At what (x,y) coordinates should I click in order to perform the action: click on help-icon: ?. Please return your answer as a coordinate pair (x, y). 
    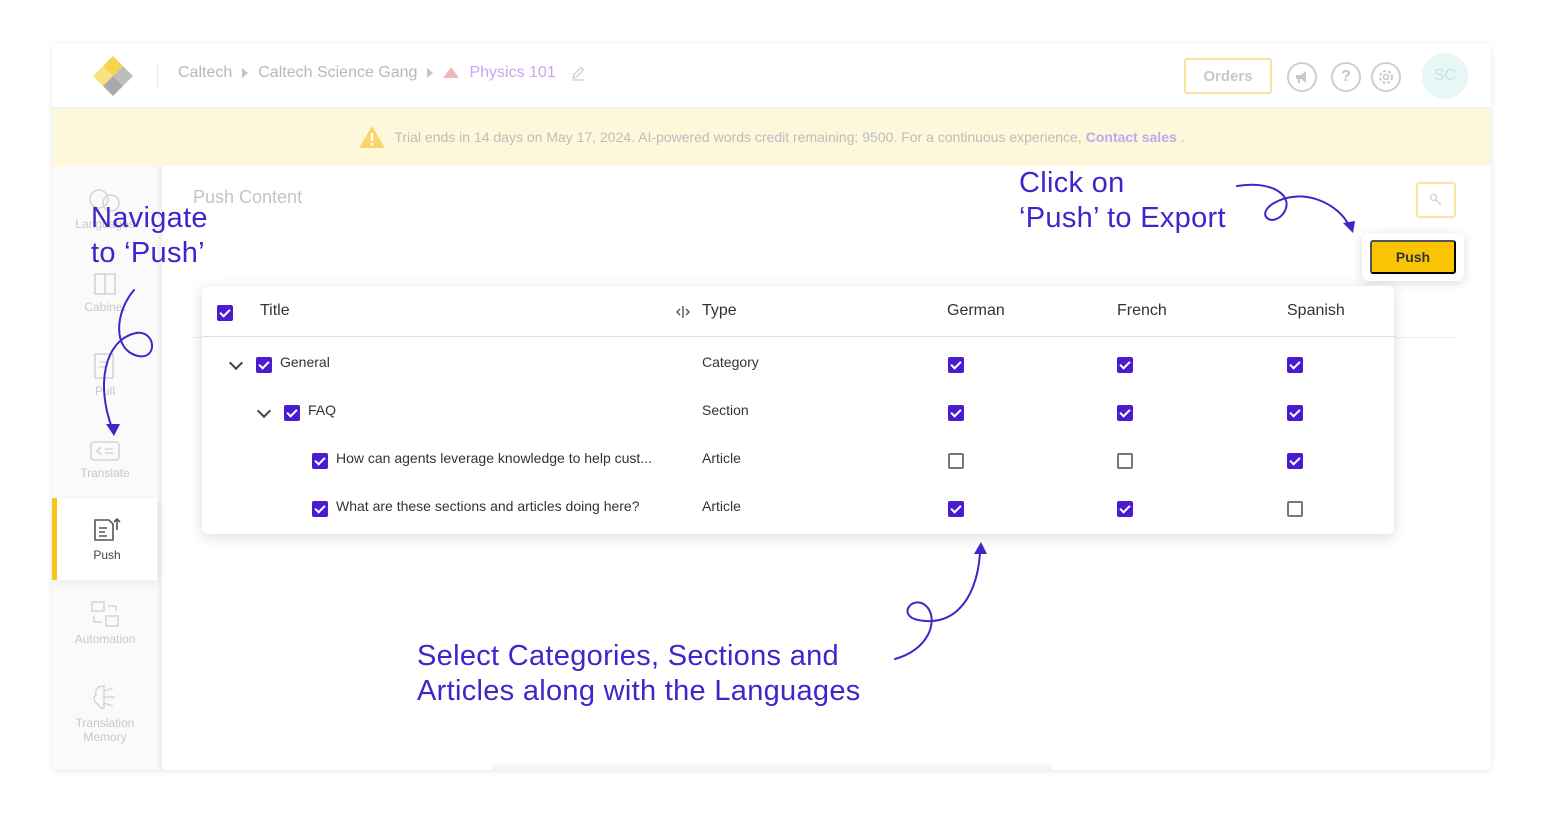
    Looking at the image, I should click on (1346, 77).